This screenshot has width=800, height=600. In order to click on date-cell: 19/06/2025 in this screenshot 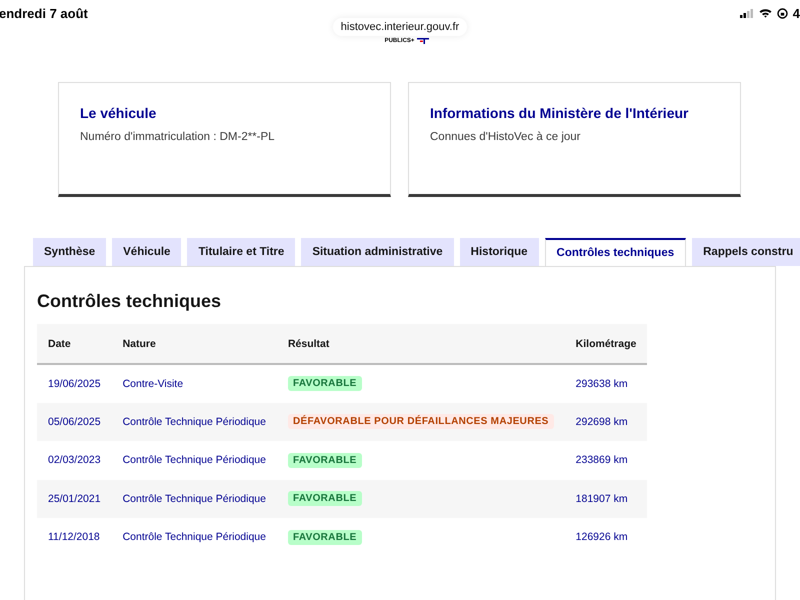, I will do `click(74, 383)`.